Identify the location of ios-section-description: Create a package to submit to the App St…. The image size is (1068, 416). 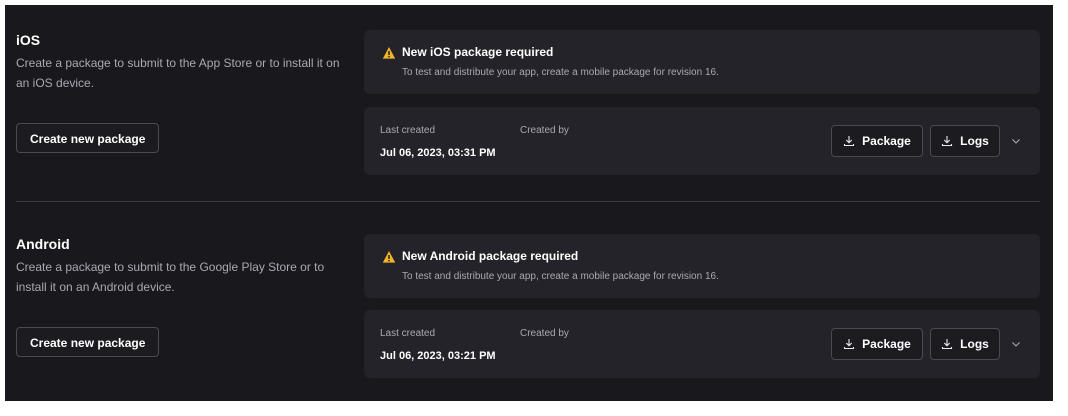
(178, 73).